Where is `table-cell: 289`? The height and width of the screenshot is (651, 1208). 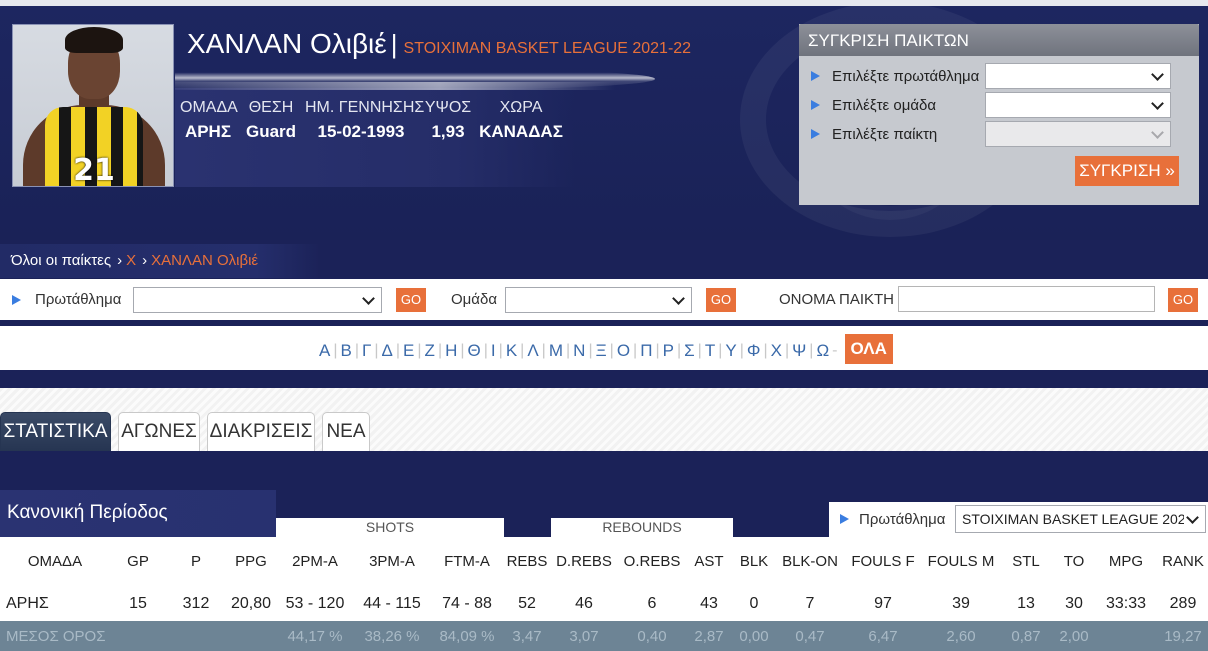 table-cell: 289 is located at coordinates (1183, 603).